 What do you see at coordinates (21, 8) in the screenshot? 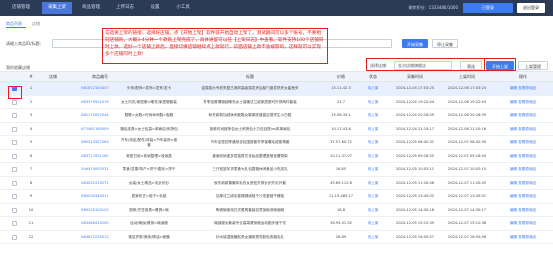
I see `nav-tab-shop-management: 店铺管理` at bounding box center [21, 8].